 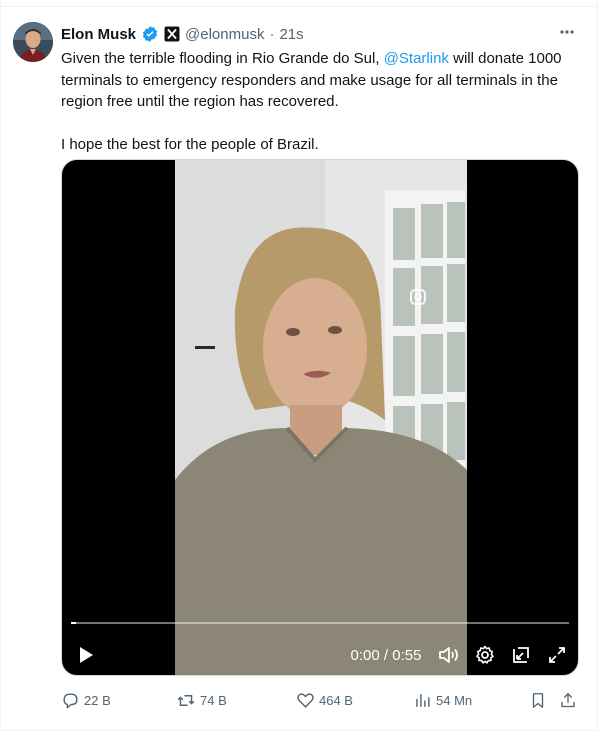 What do you see at coordinates (73, 623) in the screenshot?
I see `video-progress` at bounding box center [73, 623].